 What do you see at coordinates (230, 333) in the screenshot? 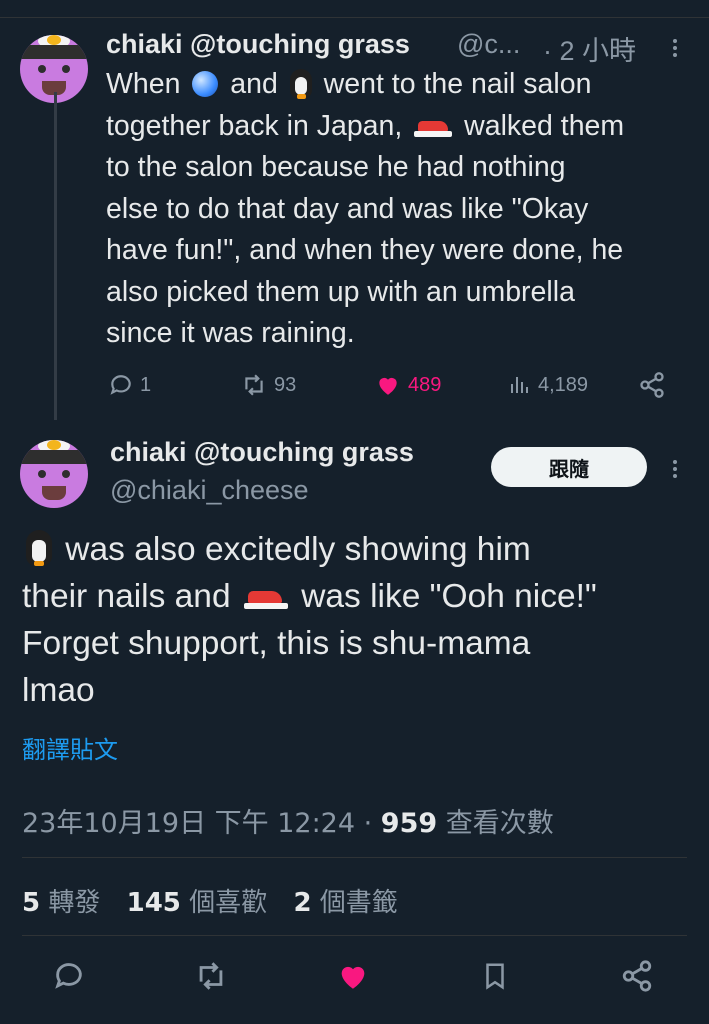
I see `tweet-line: since it was raining.` at bounding box center [230, 333].